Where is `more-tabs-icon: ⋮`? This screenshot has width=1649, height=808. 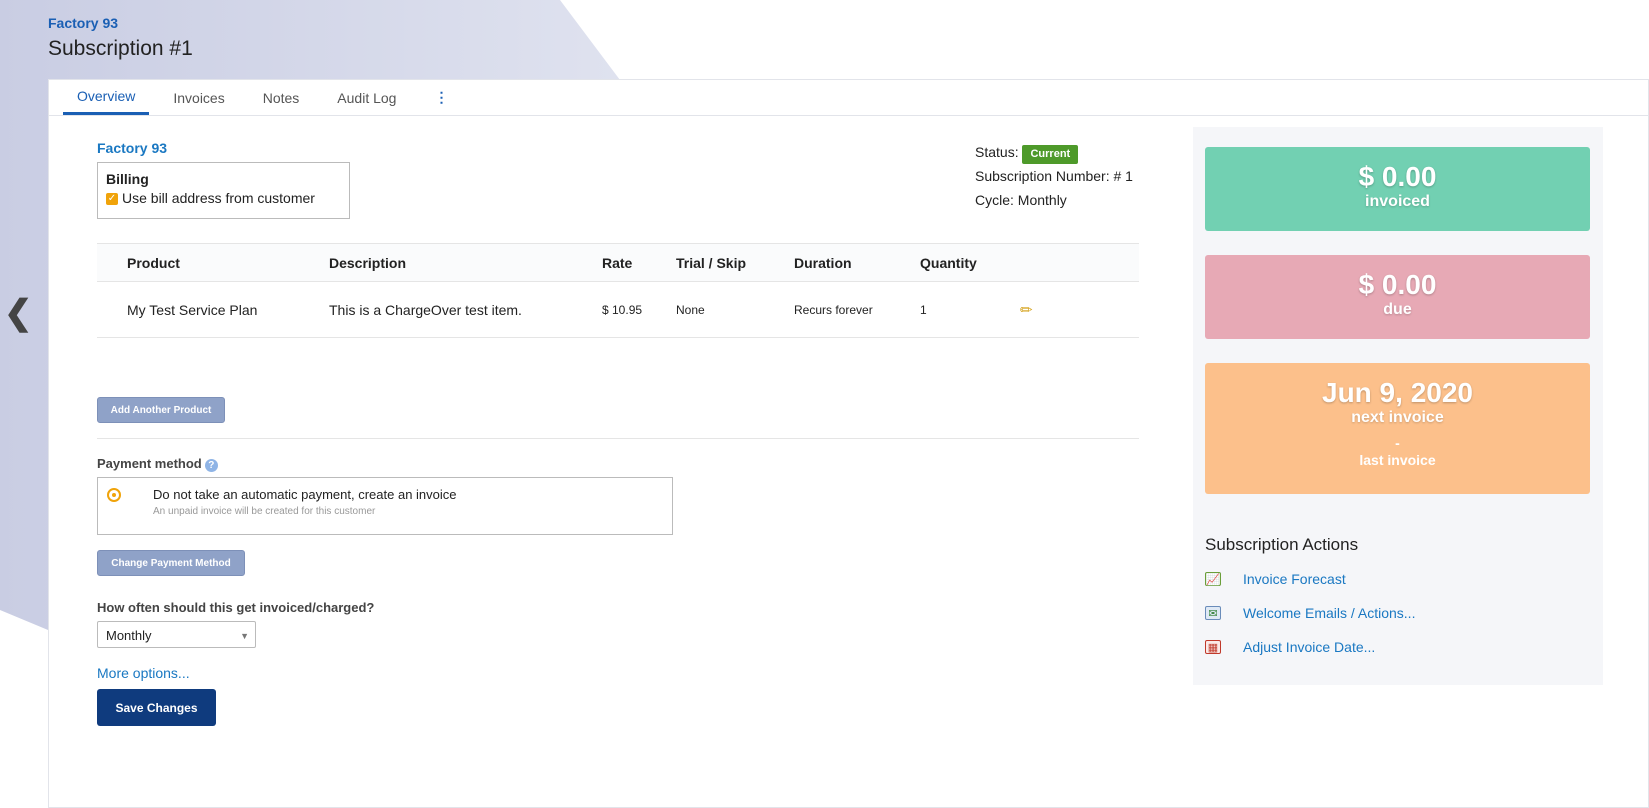 more-tabs-icon: ⋮ is located at coordinates (441, 97).